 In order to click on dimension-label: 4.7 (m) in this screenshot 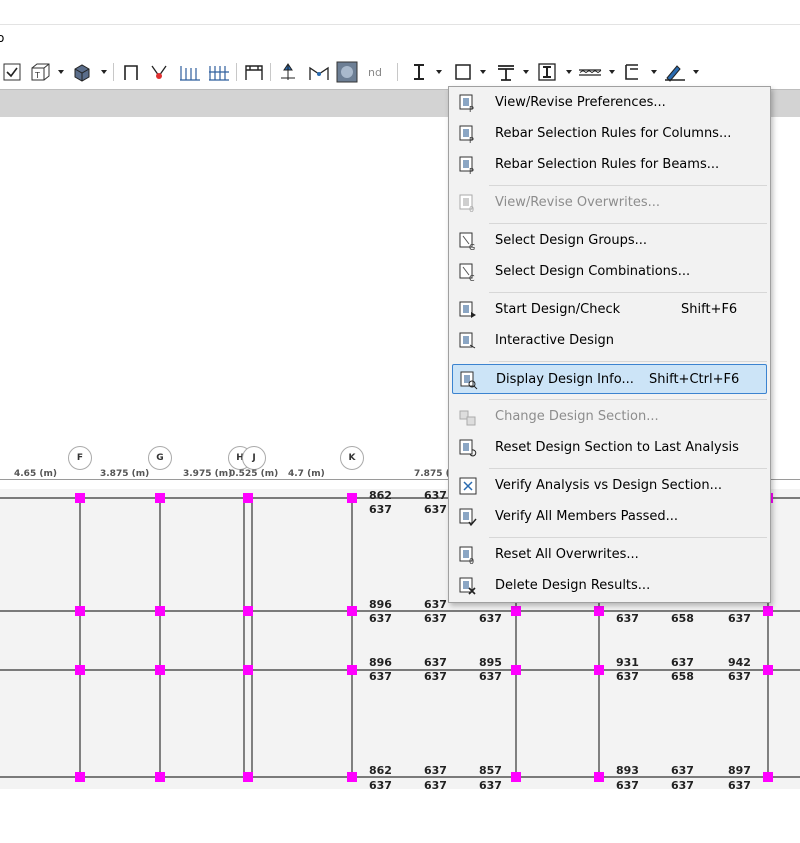, I will do `click(306, 474)`.